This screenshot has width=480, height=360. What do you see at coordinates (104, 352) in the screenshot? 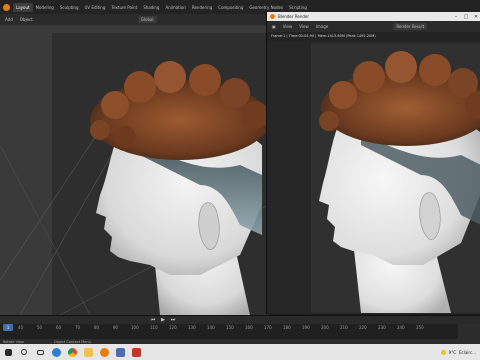
I see `blender-icon` at bounding box center [104, 352].